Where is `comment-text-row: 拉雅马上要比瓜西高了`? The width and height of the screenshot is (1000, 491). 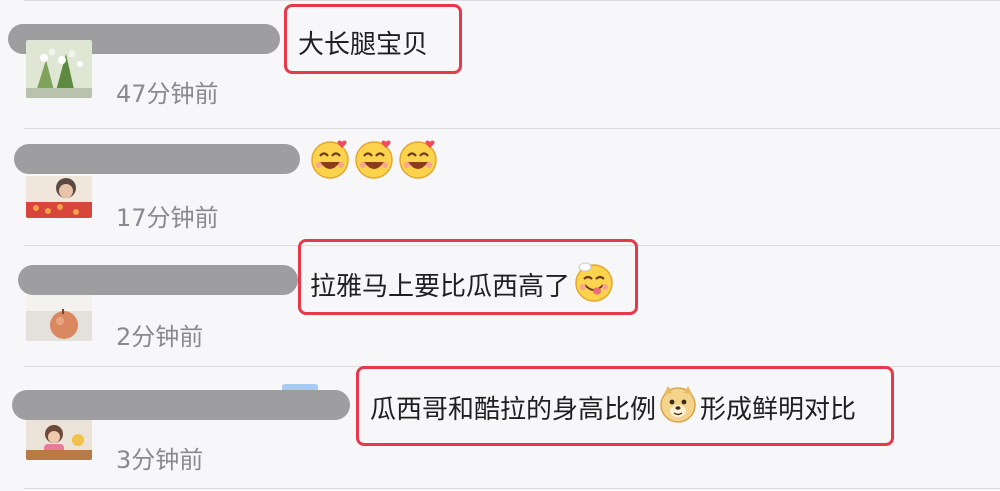
comment-text-row: 拉雅马上要比瓜西高了 is located at coordinates (463, 284).